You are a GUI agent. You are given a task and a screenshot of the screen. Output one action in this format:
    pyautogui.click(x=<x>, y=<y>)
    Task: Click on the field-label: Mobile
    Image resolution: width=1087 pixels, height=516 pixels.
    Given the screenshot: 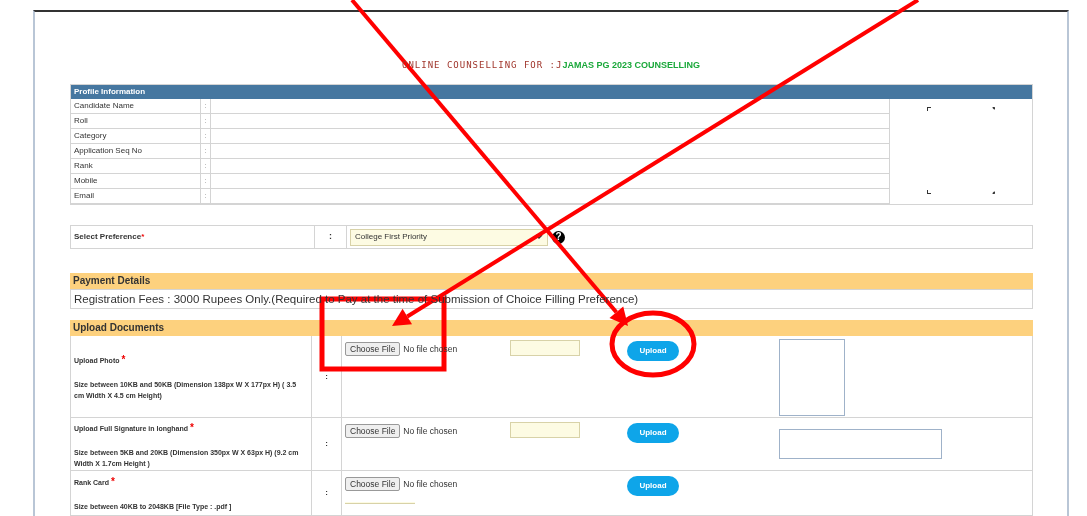 What is the action you would take?
    pyautogui.click(x=136, y=181)
    